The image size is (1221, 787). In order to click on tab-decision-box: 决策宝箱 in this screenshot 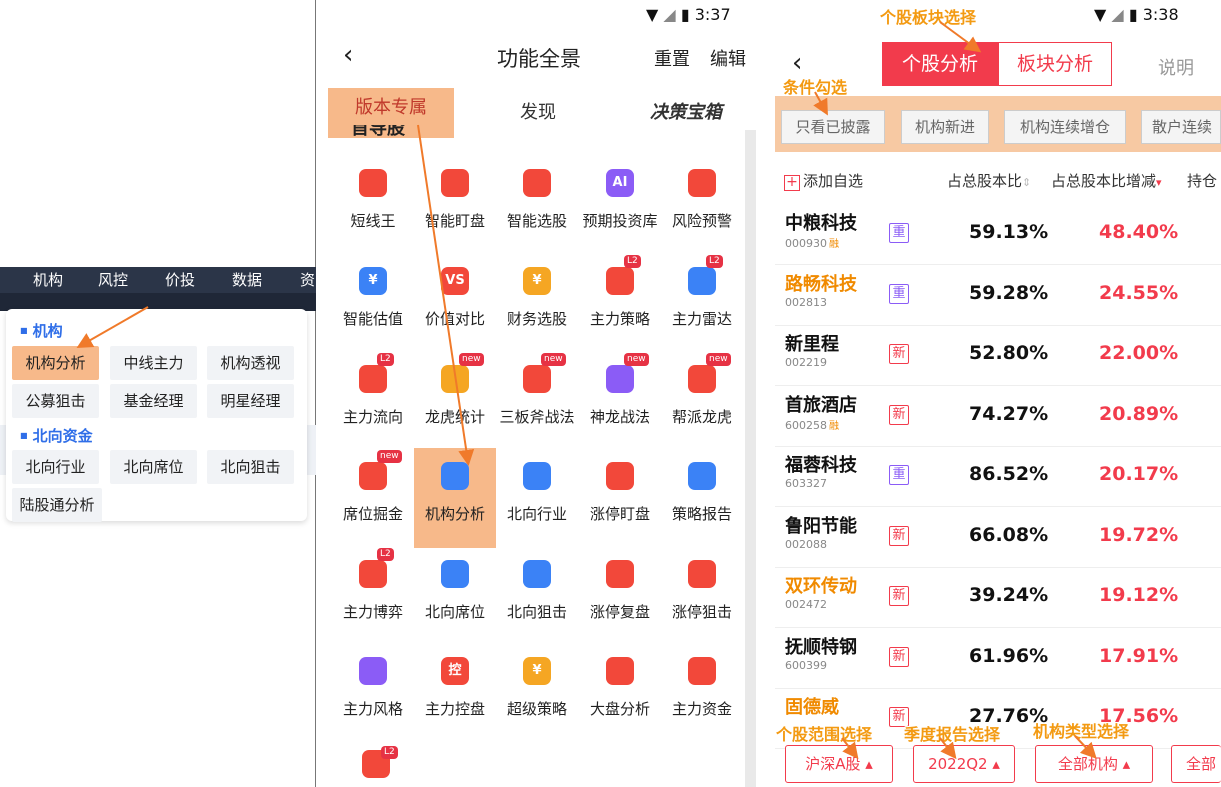, I will do `click(686, 111)`.